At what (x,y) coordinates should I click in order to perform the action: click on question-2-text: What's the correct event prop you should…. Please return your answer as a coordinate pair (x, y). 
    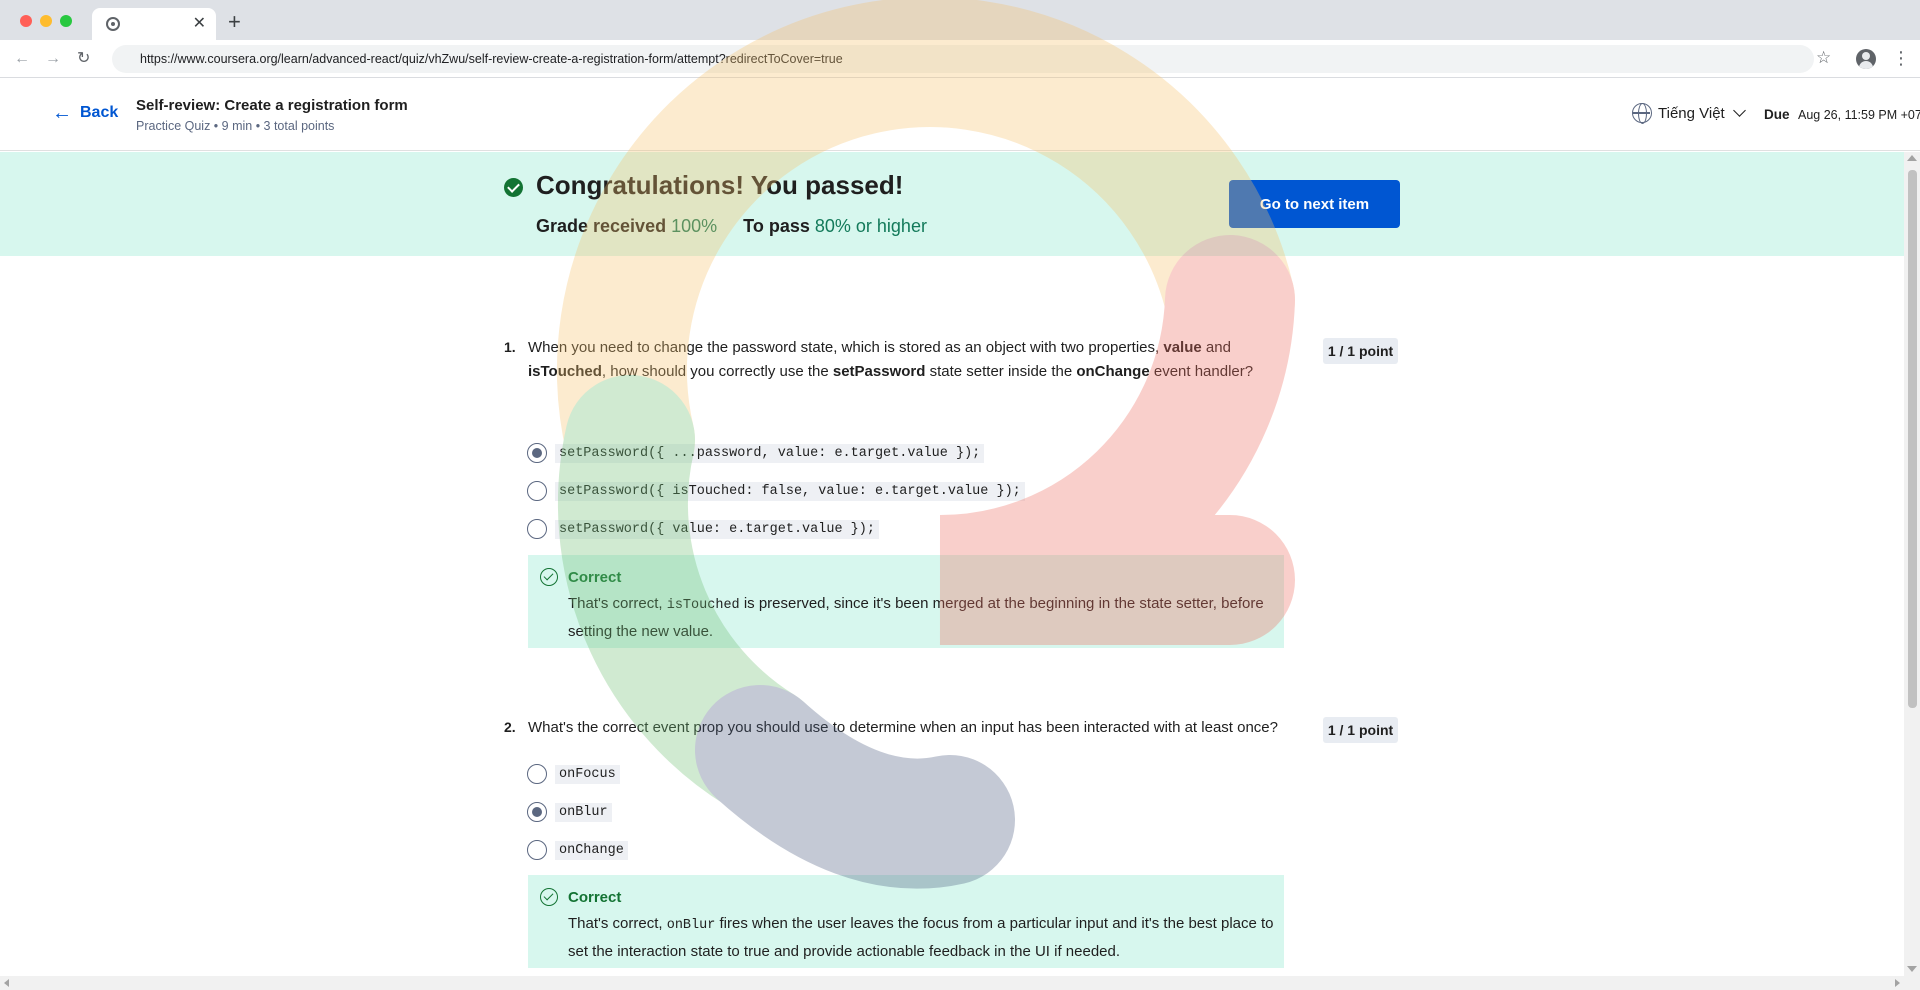
    Looking at the image, I should click on (903, 727).